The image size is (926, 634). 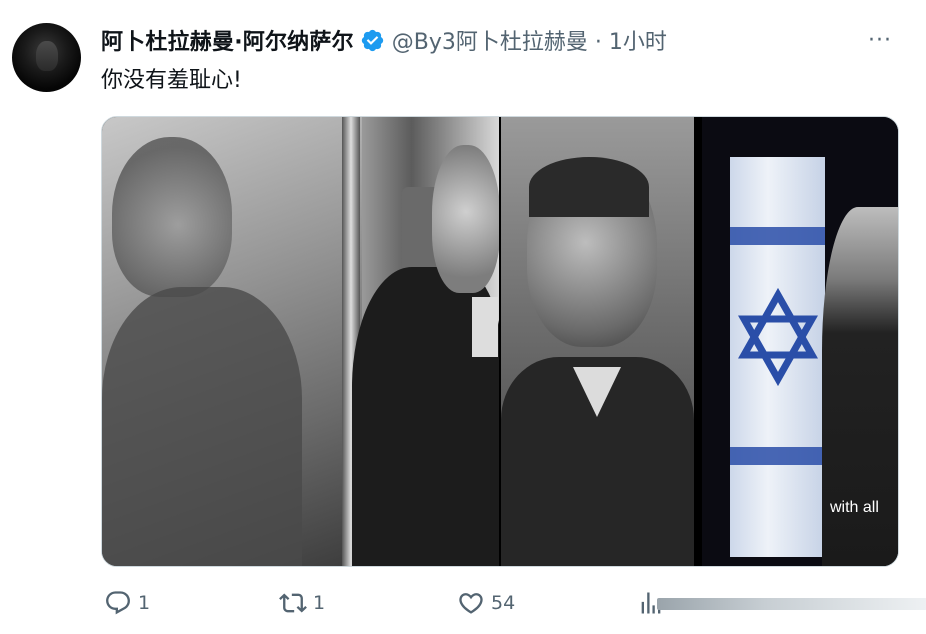 I want to click on like-button: 54, so click(x=486, y=603).